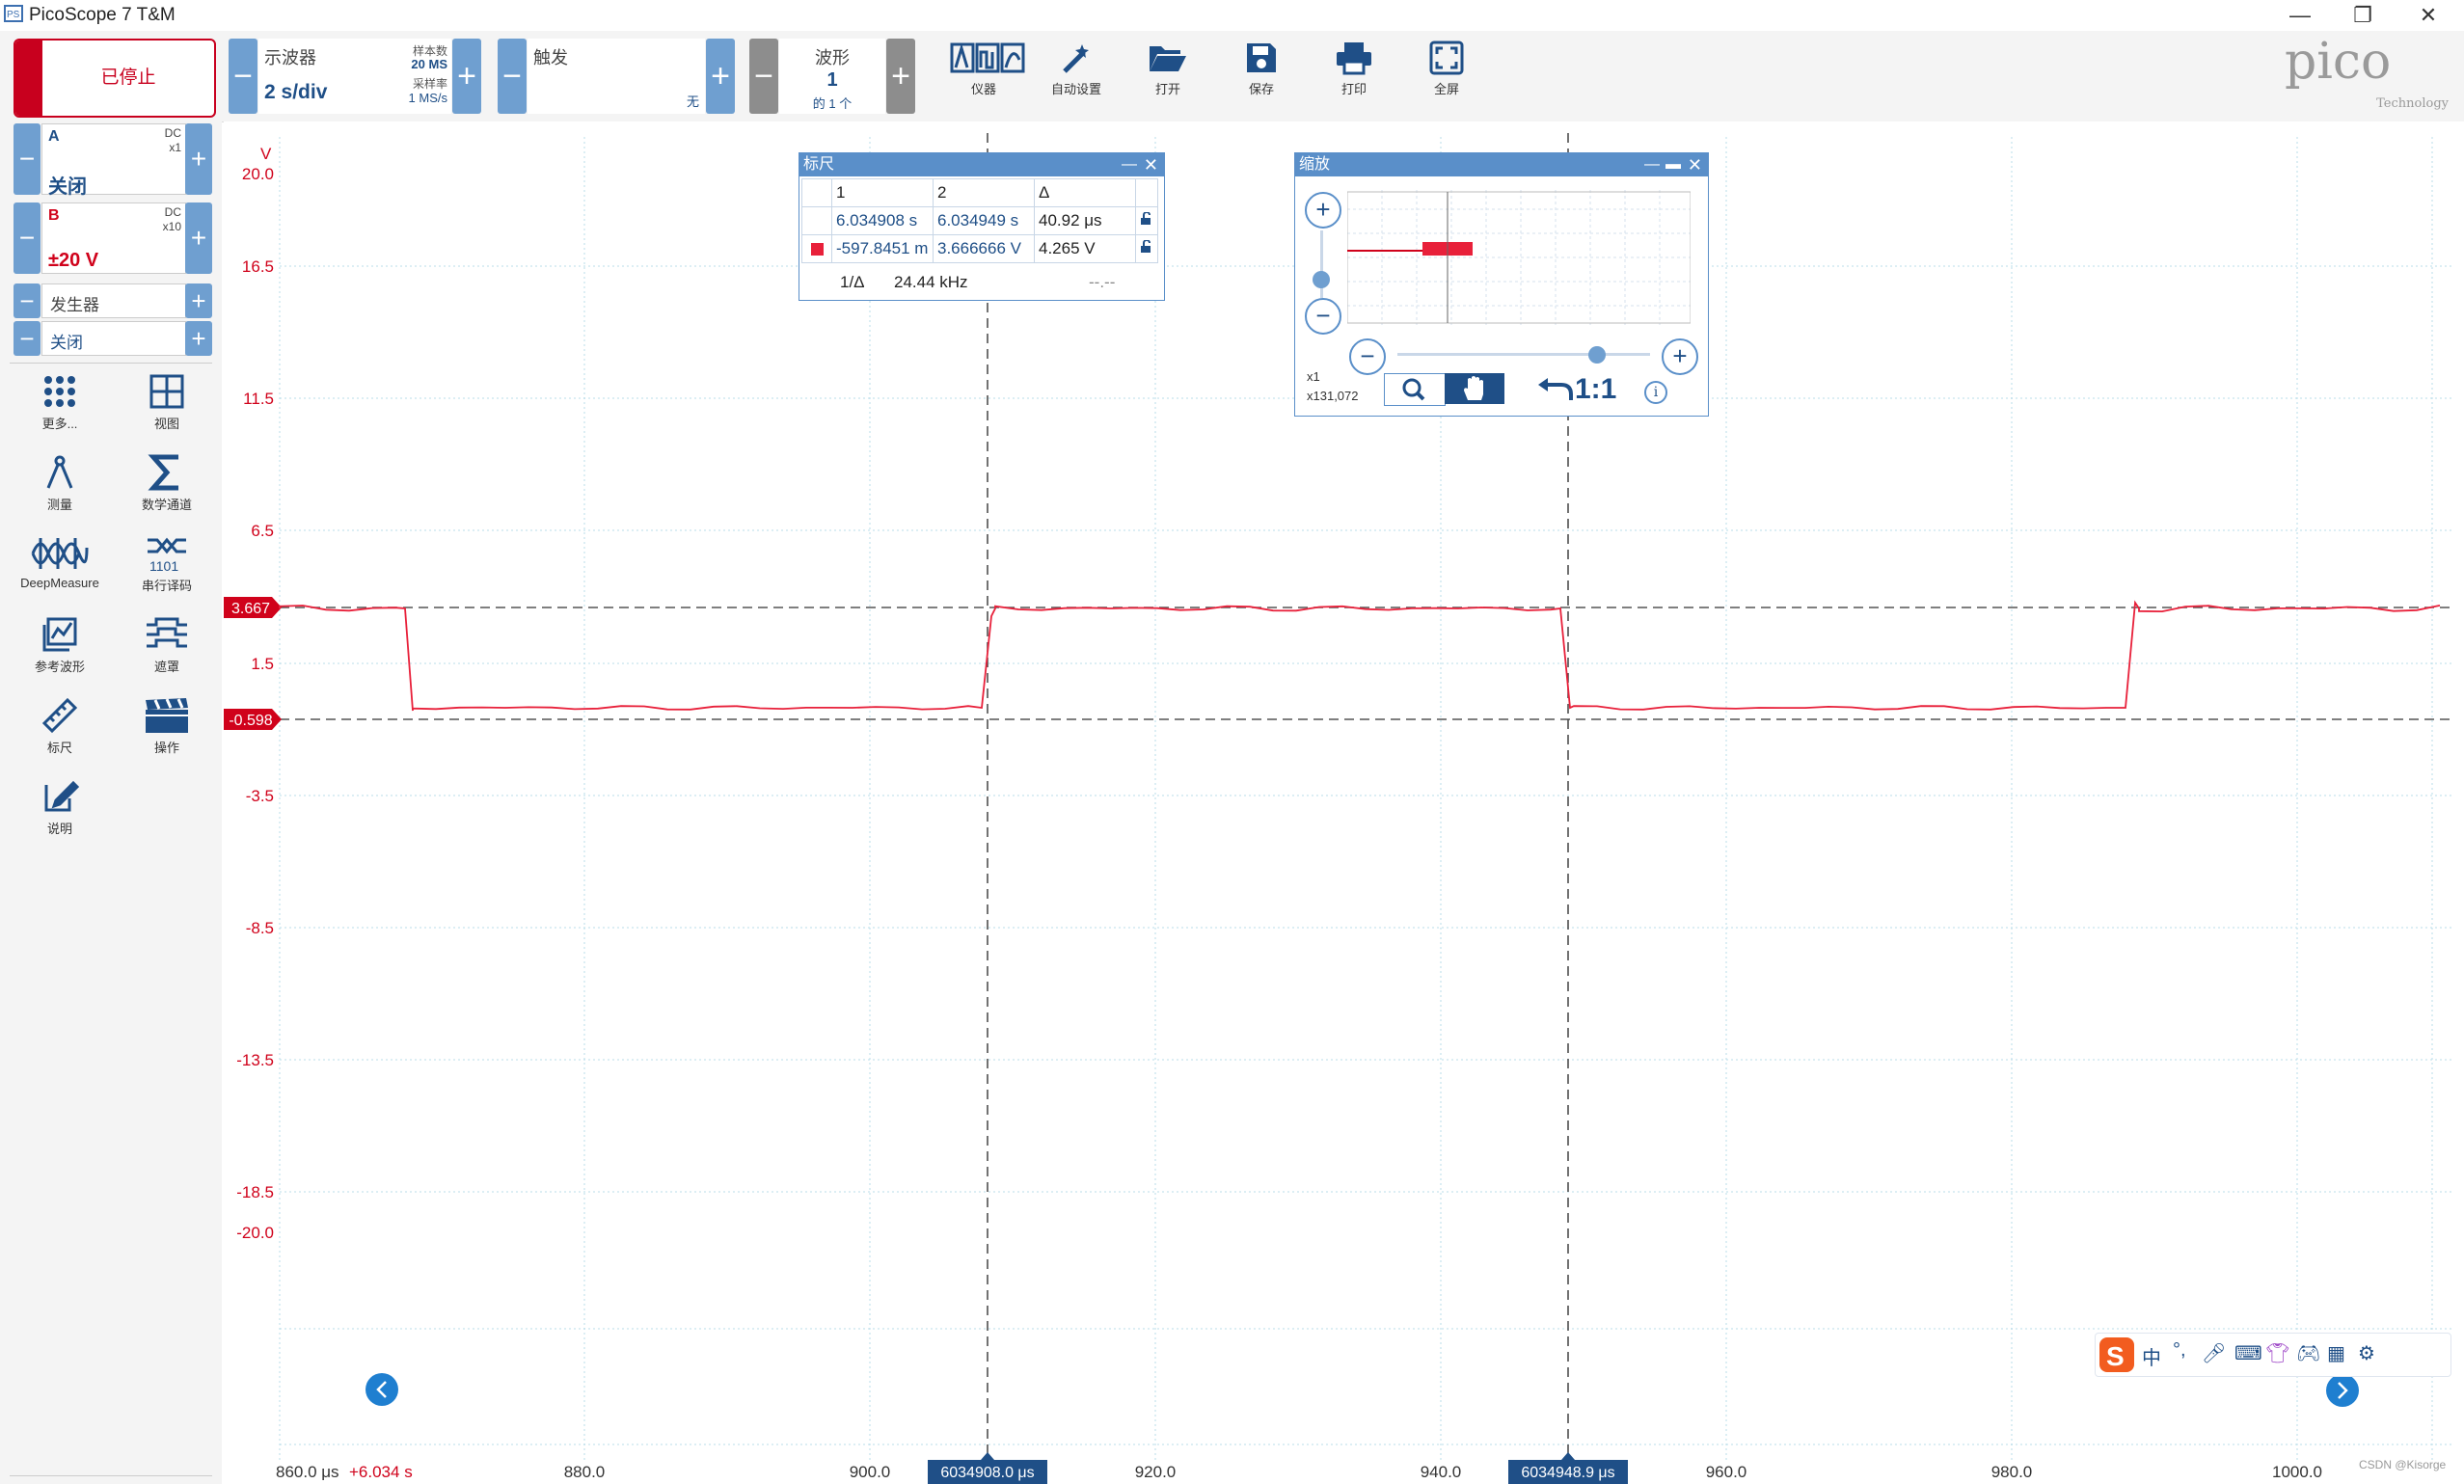  I want to click on ruler-time-lock-icon, so click(1146, 220).